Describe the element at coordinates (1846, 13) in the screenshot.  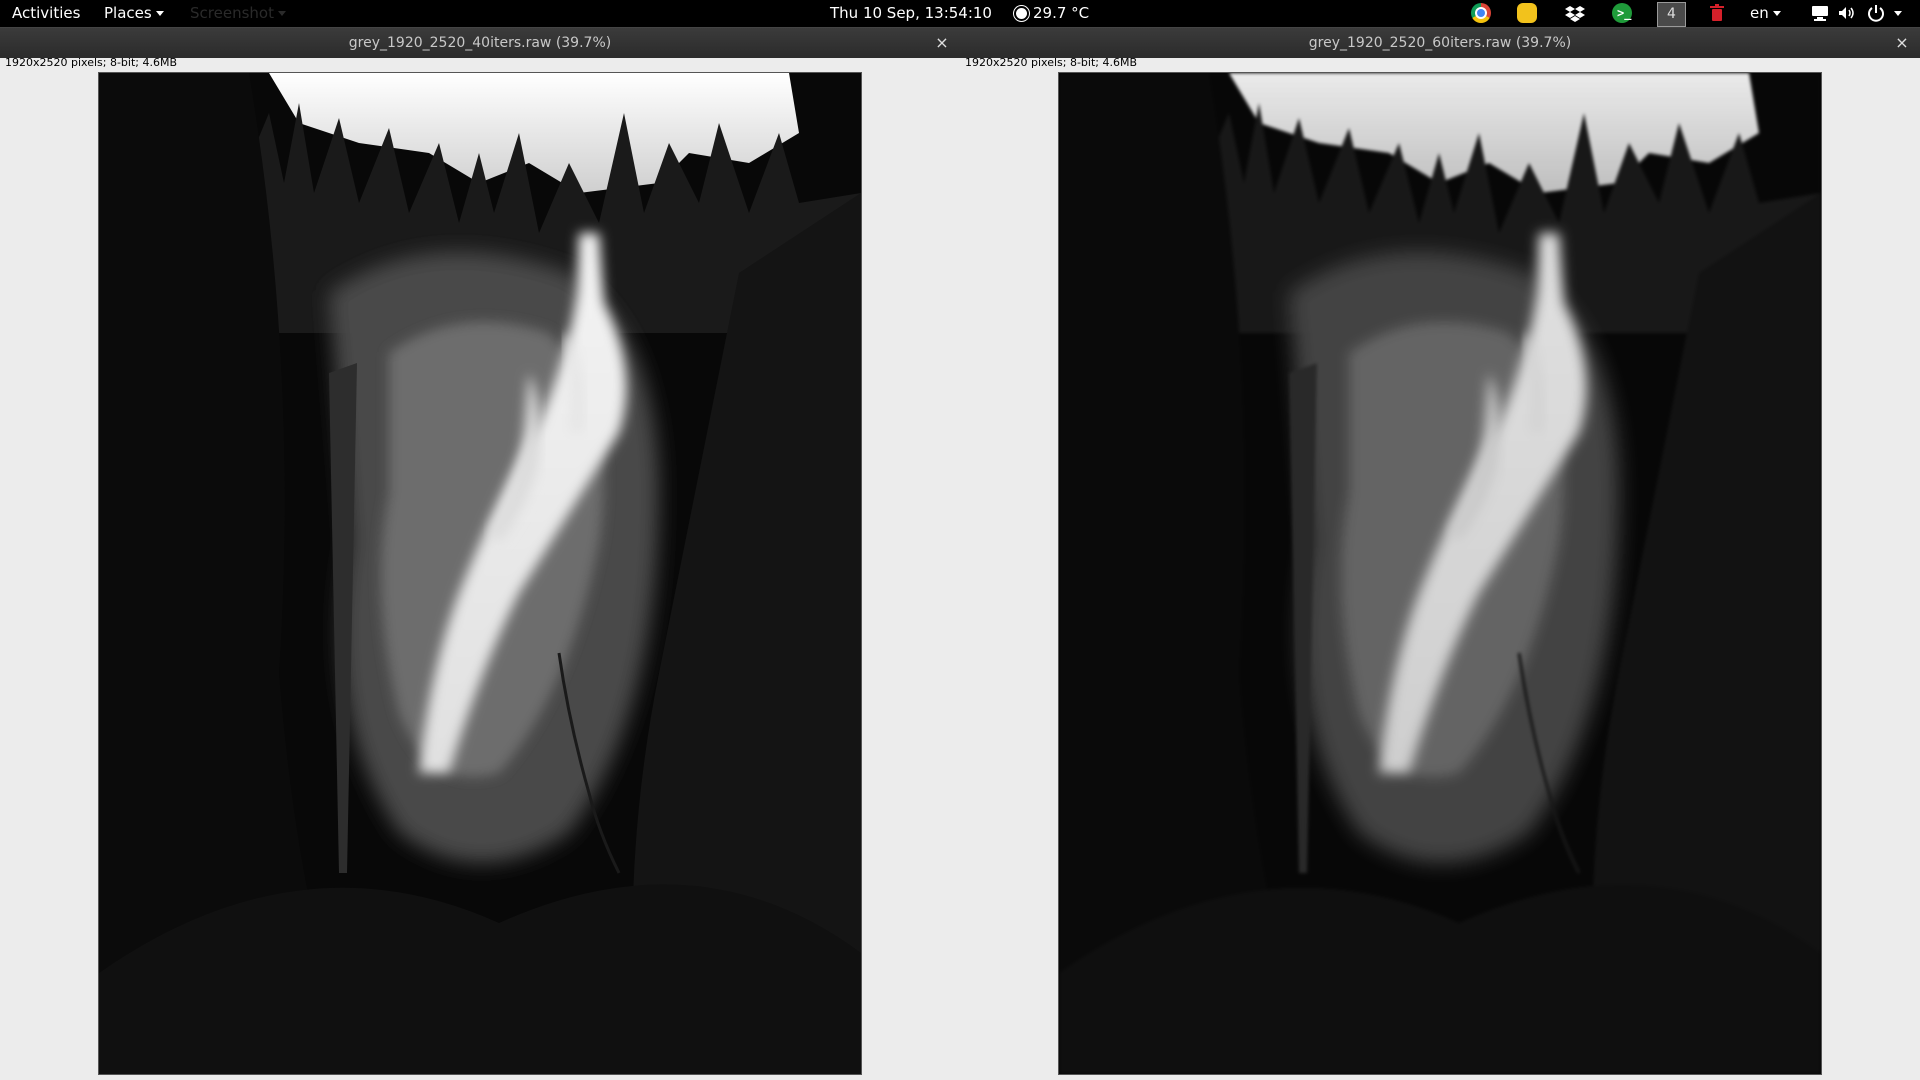
I see `volume-icon` at that location.